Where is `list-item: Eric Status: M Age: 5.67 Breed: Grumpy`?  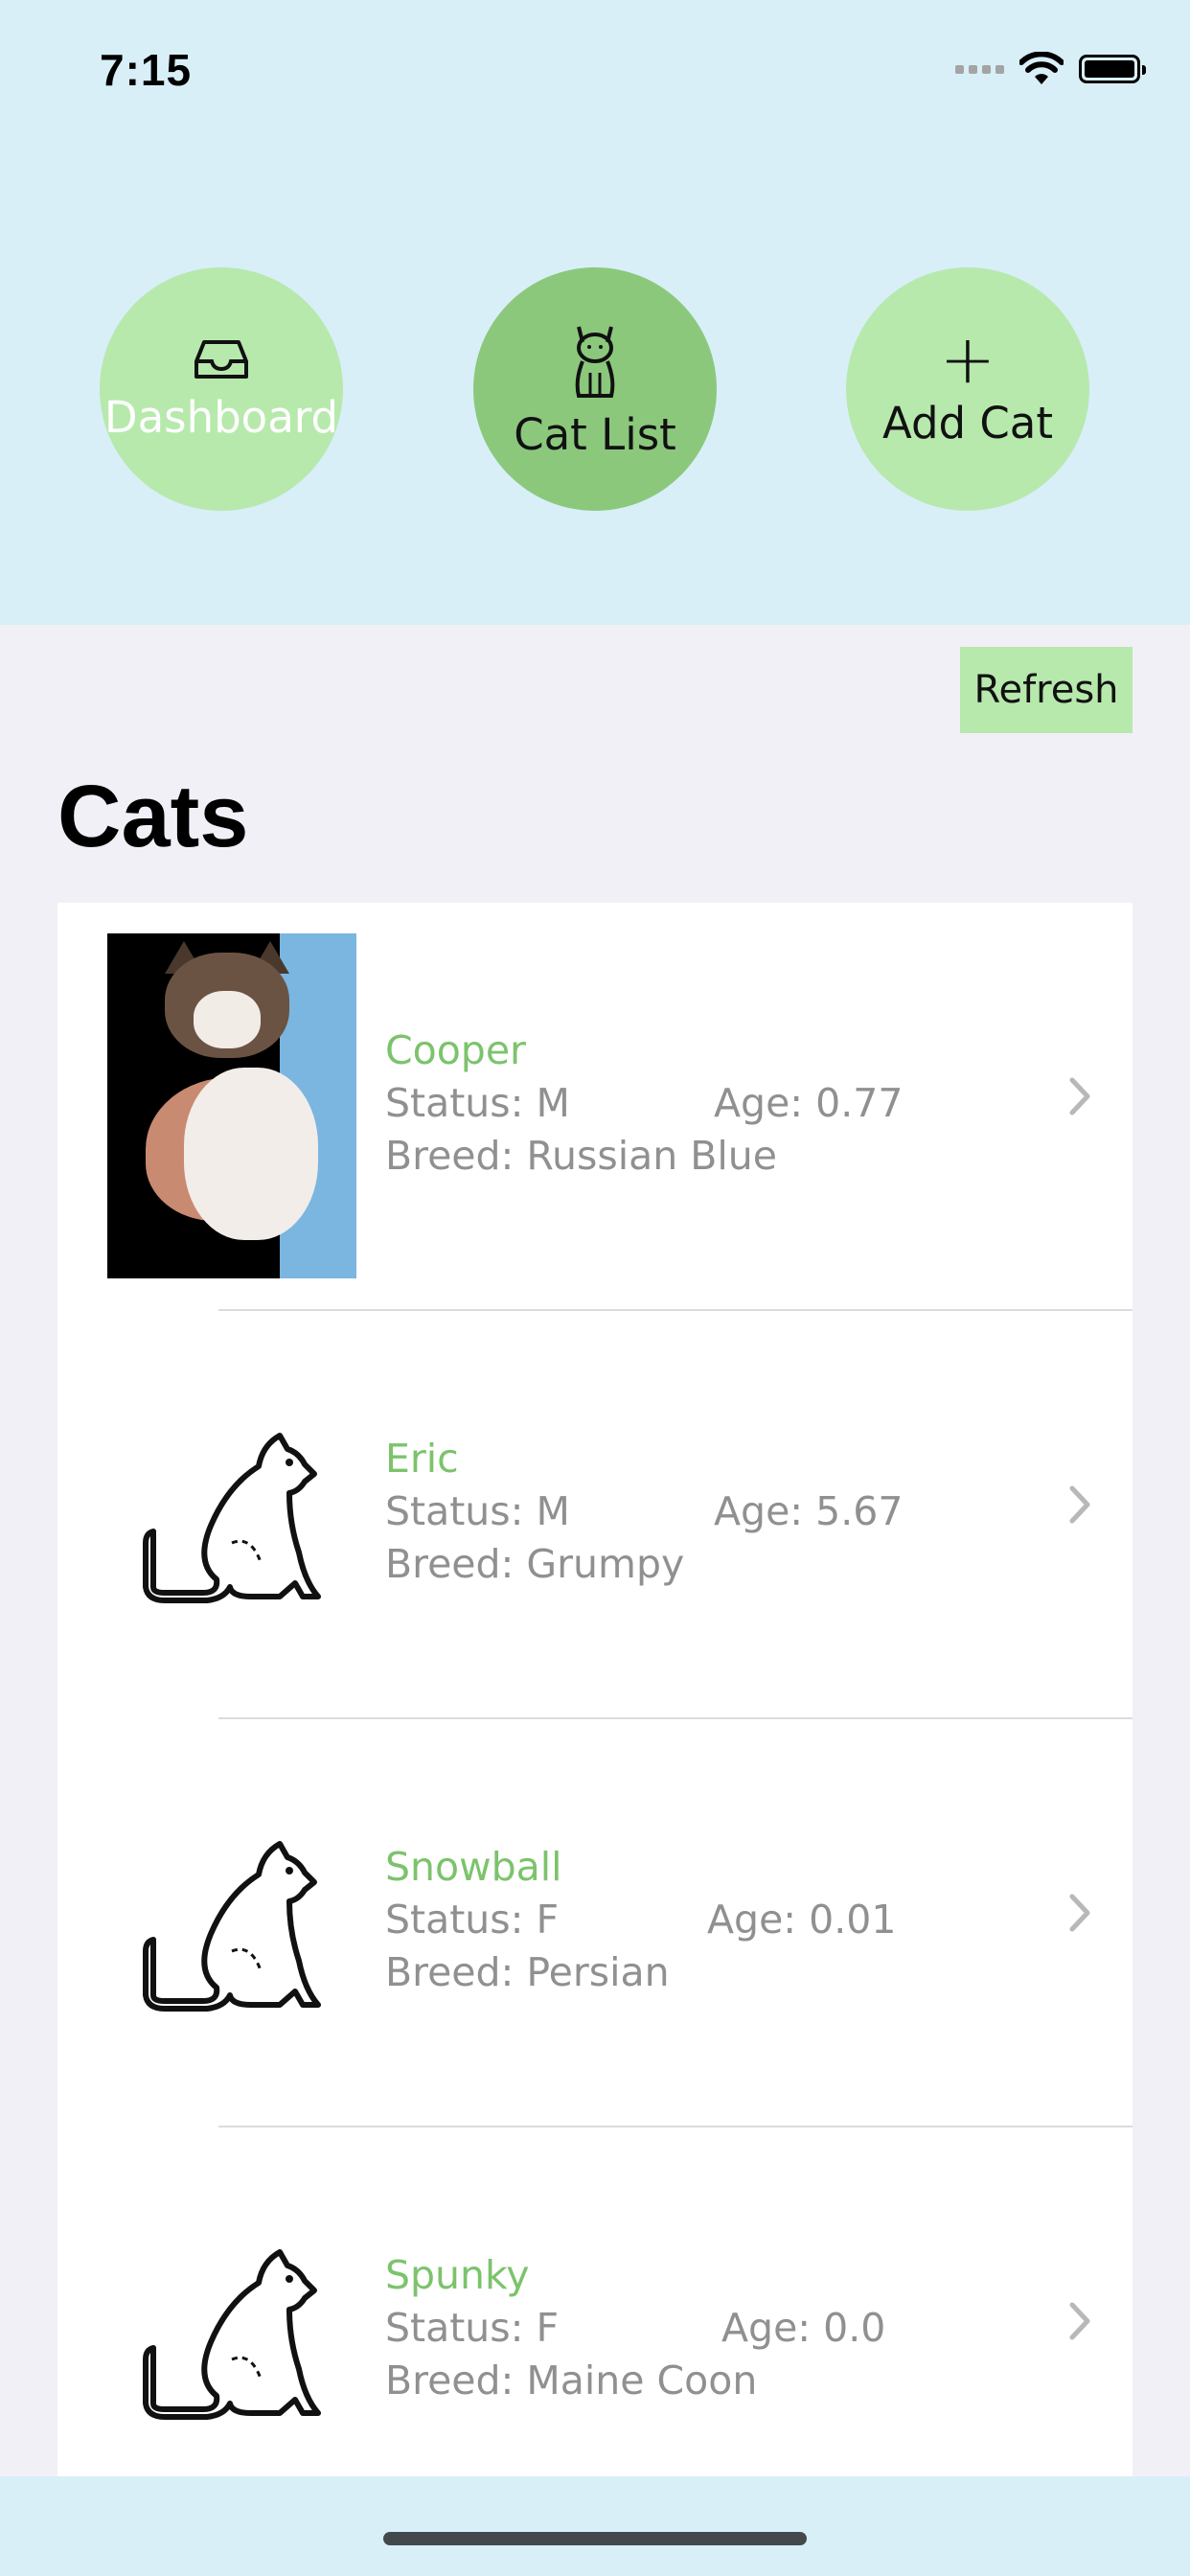
list-item: Eric Status: M Age: 5.67 Breed: Grumpy is located at coordinates (595, 1515).